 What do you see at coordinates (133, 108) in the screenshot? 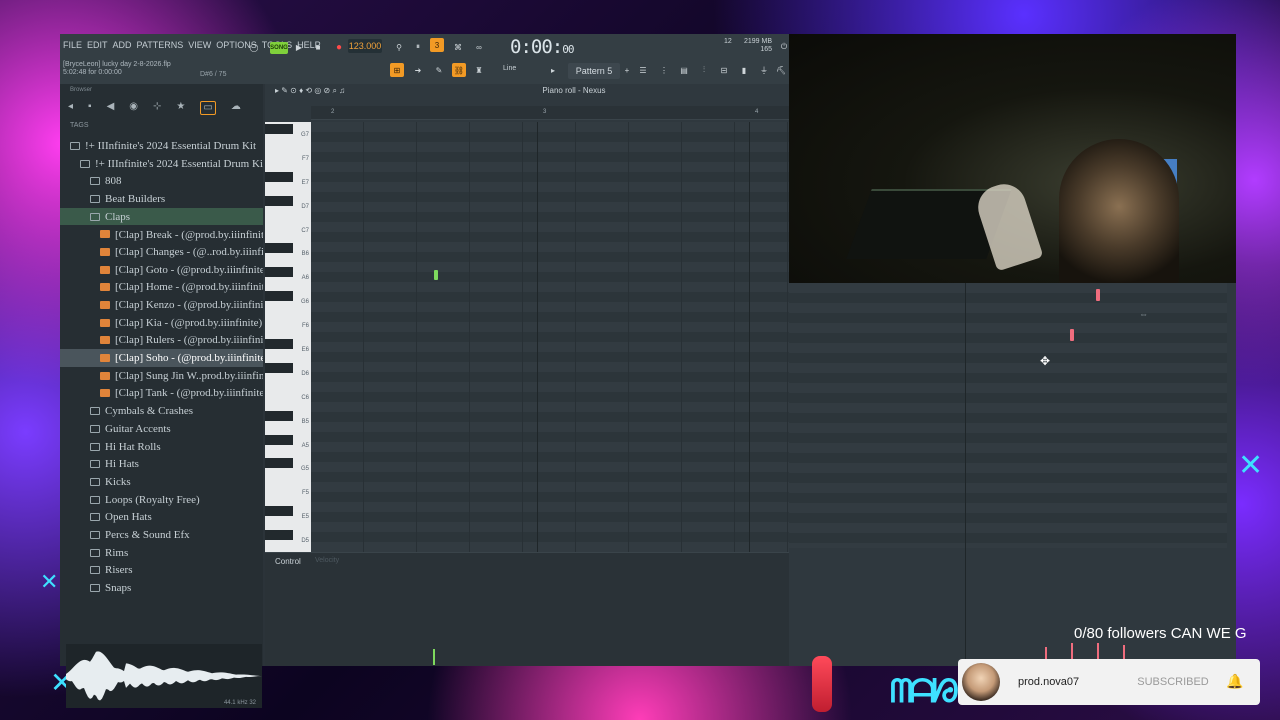
I see `target-icon: ◉` at bounding box center [133, 108].